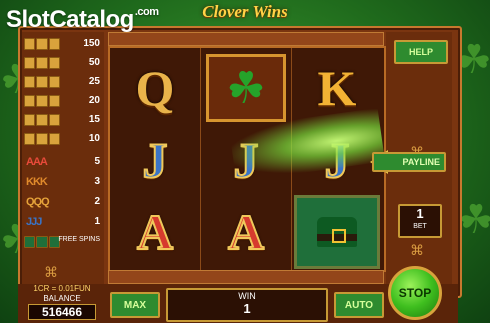  I want to click on pay-value: 150, so click(91, 43).